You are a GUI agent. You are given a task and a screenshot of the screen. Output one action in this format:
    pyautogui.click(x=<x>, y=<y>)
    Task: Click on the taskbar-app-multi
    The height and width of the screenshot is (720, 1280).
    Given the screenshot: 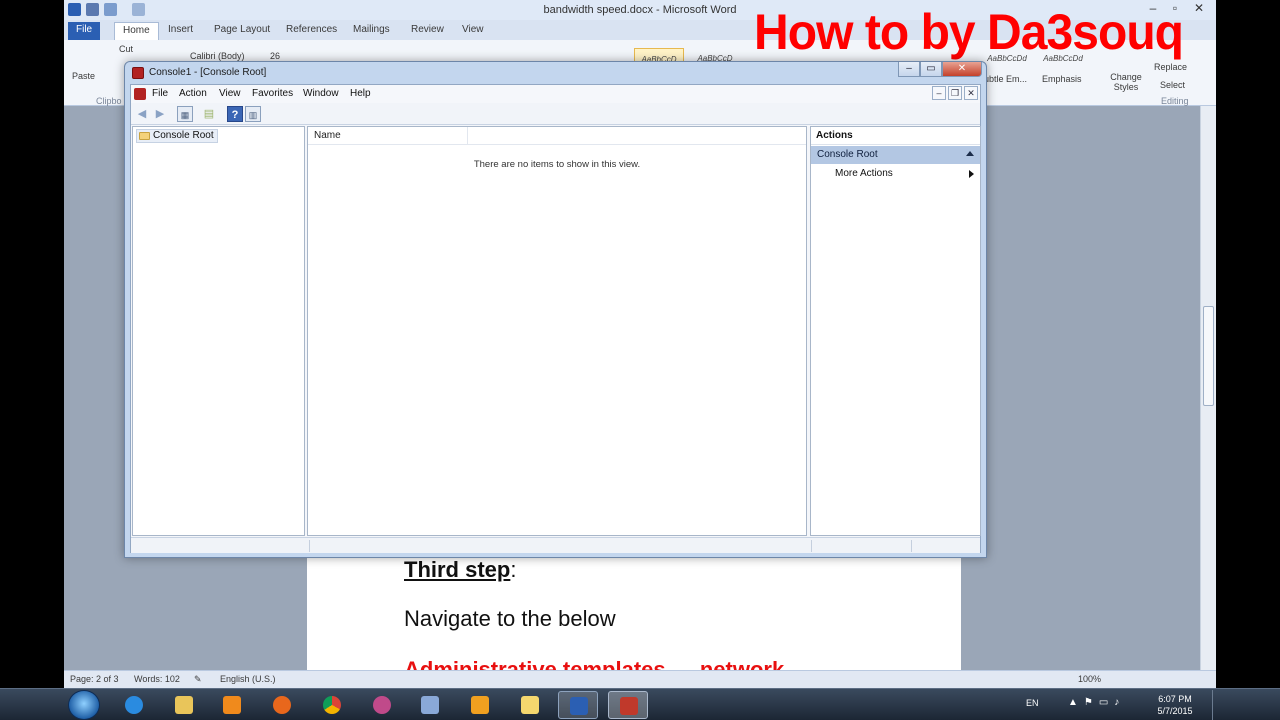 What is the action you would take?
    pyautogui.click(x=382, y=705)
    